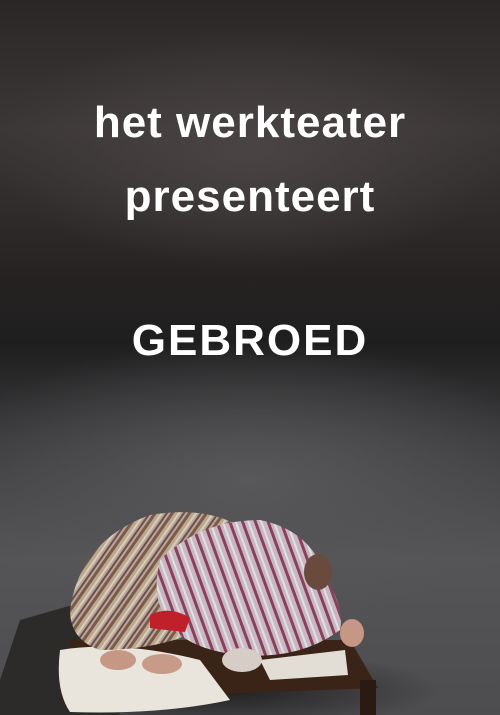 The height and width of the screenshot is (715, 500). I want to click on hand, so click(352, 633).